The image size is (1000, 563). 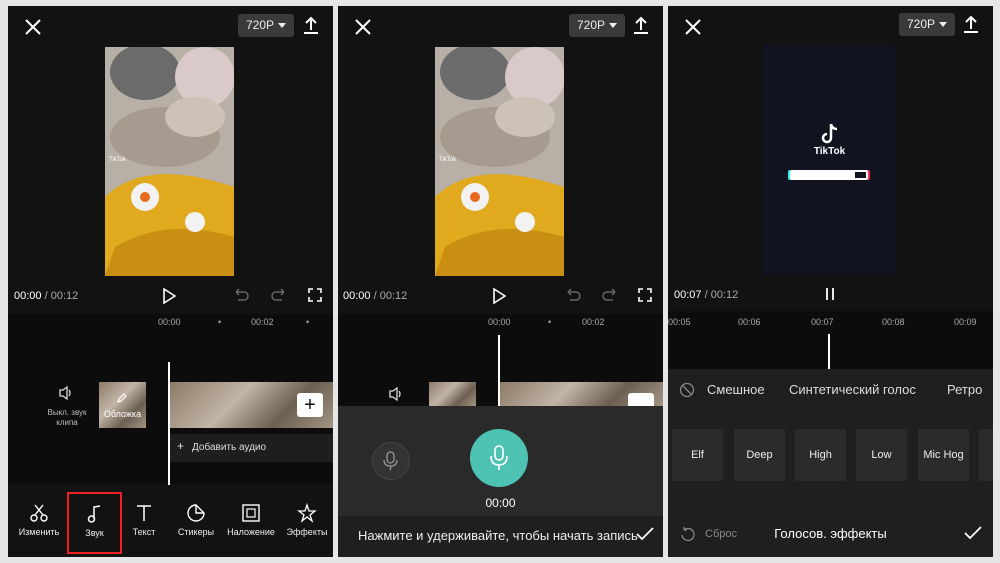 What do you see at coordinates (196, 532) in the screenshot?
I see `tool-label: Стикеры` at bounding box center [196, 532].